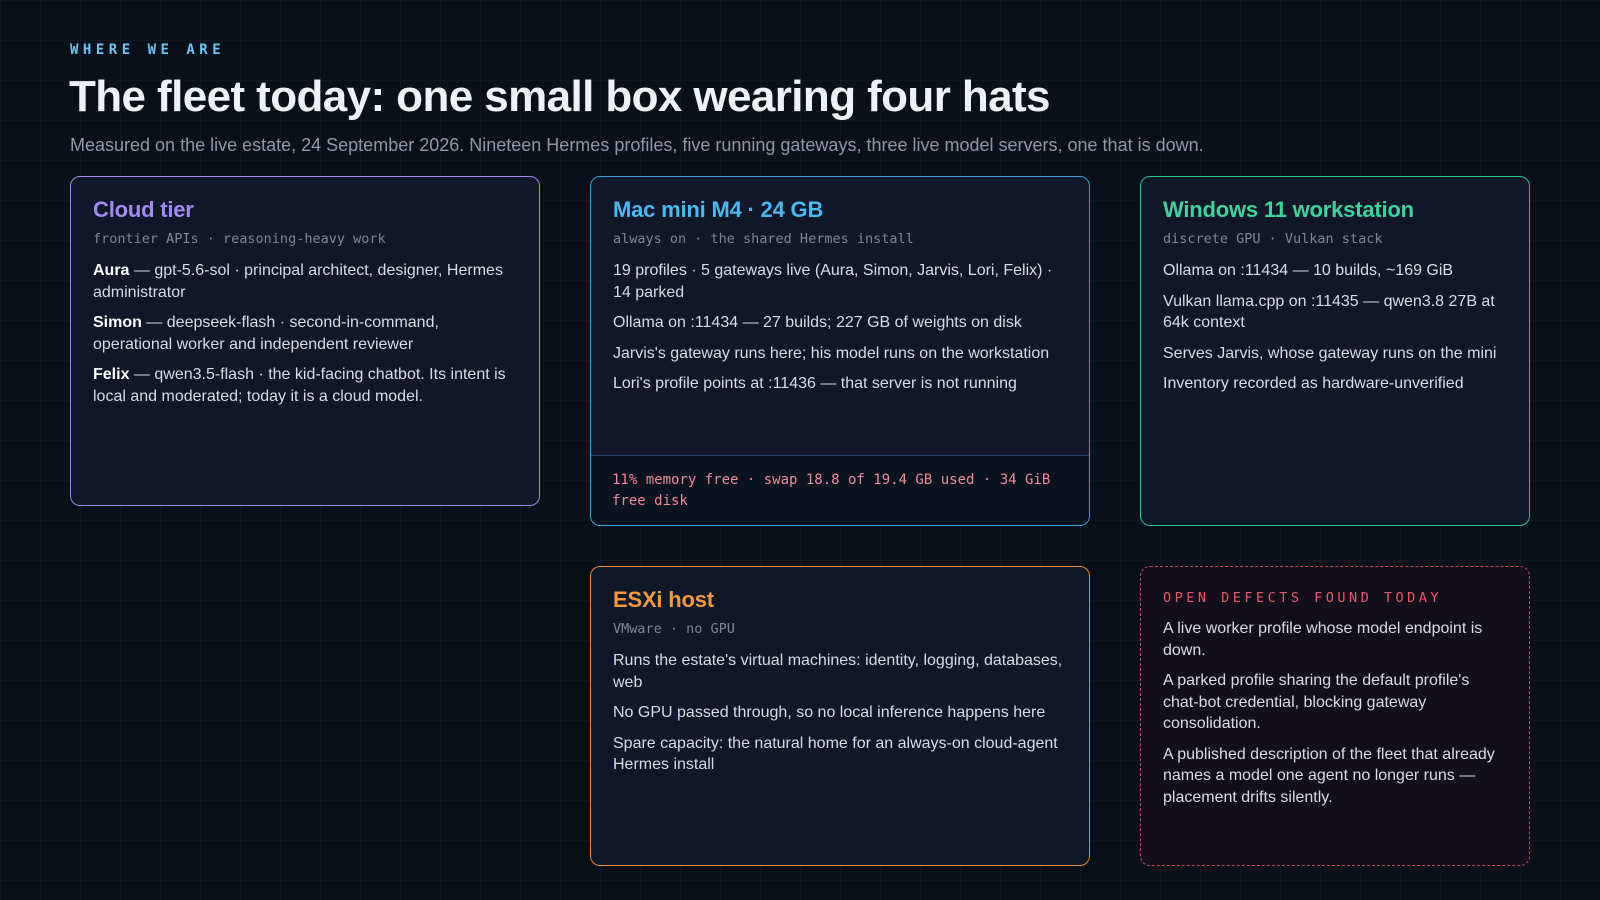 The height and width of the screenshot is (900, 1600). I want to click on agent-name: Simon, so click(117, 322).